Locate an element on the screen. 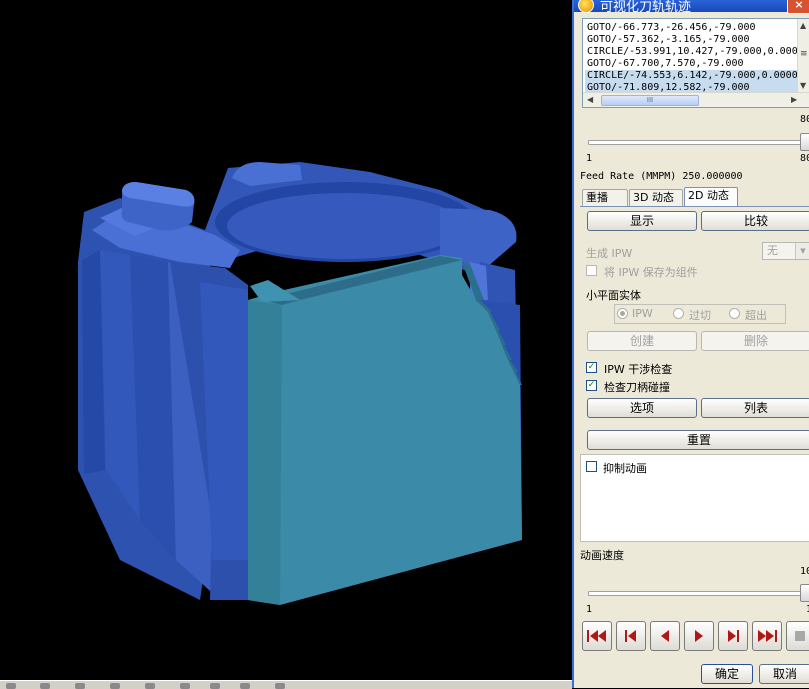 The width and height of the screenshot is (809, 689). save-ipw-label: 将 IPW 保存为组件 is located at coordinates (651, 272).